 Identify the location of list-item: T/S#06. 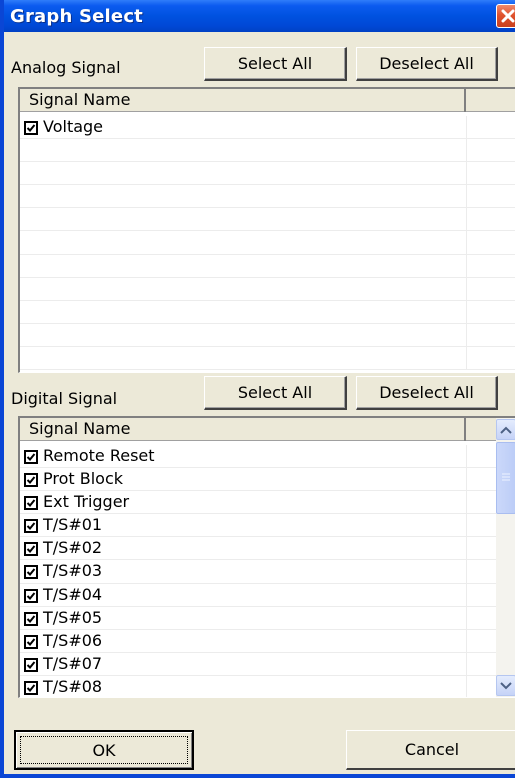
(258, 641).